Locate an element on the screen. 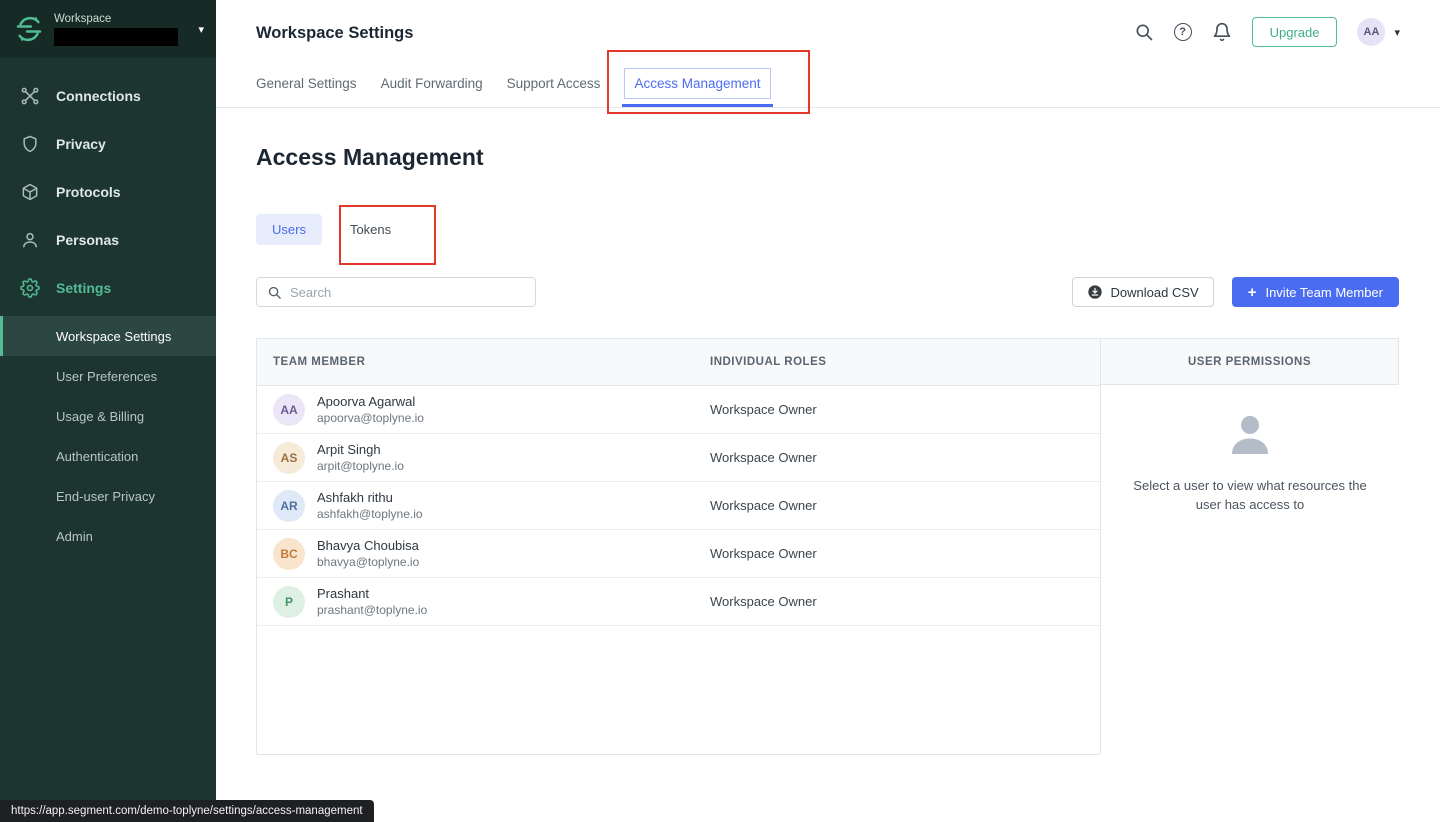  member-name: Arpit Singh is located at coordinates (349, 449).